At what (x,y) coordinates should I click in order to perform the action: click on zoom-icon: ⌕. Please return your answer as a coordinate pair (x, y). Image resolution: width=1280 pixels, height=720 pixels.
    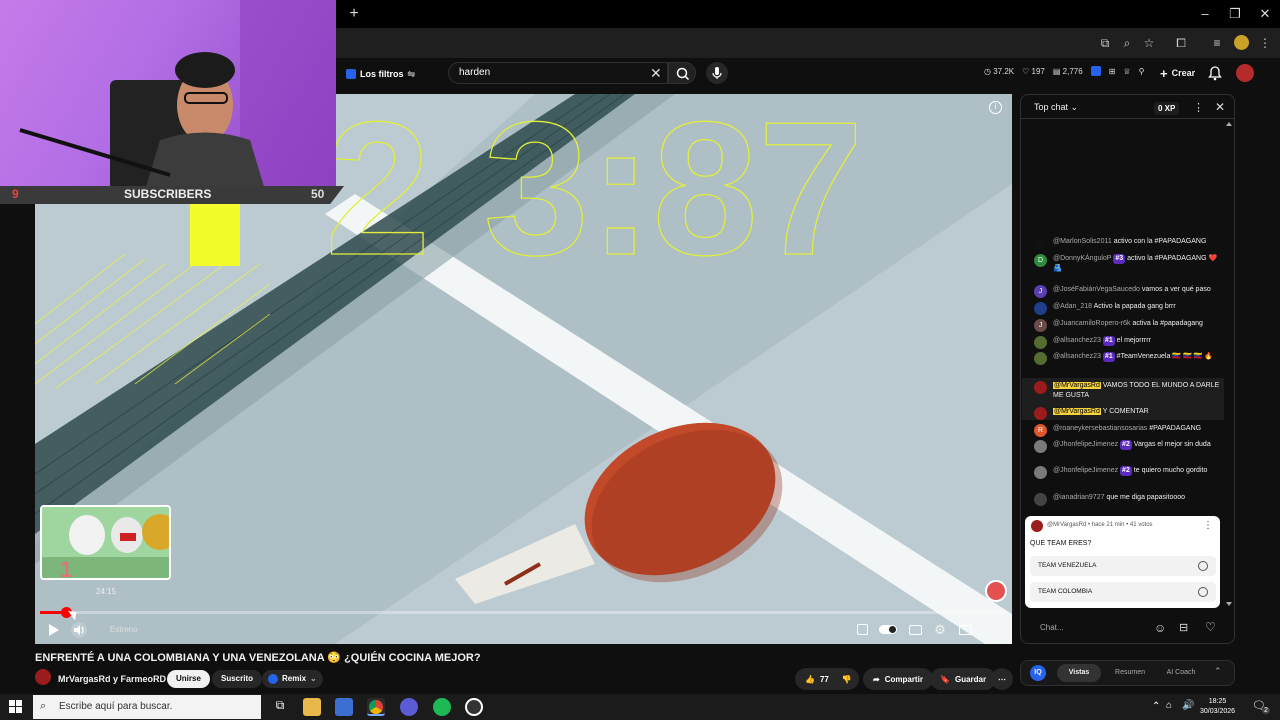
    Looking at the image, I should click on (1127, 43).